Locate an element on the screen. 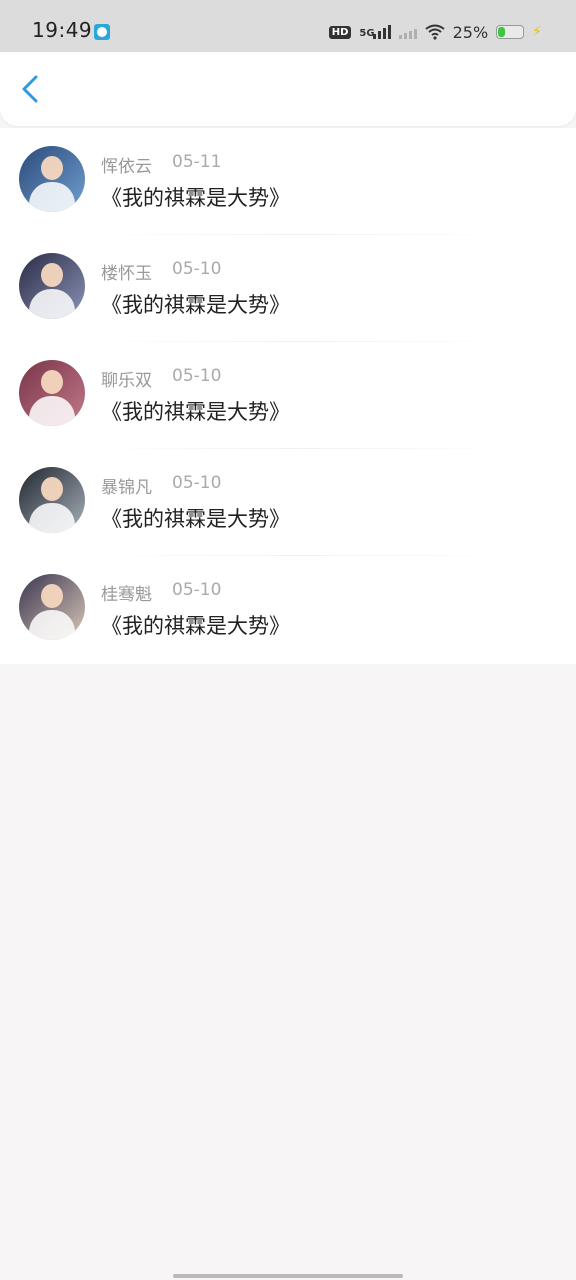  header-bar is located at coordinates (288, 89).